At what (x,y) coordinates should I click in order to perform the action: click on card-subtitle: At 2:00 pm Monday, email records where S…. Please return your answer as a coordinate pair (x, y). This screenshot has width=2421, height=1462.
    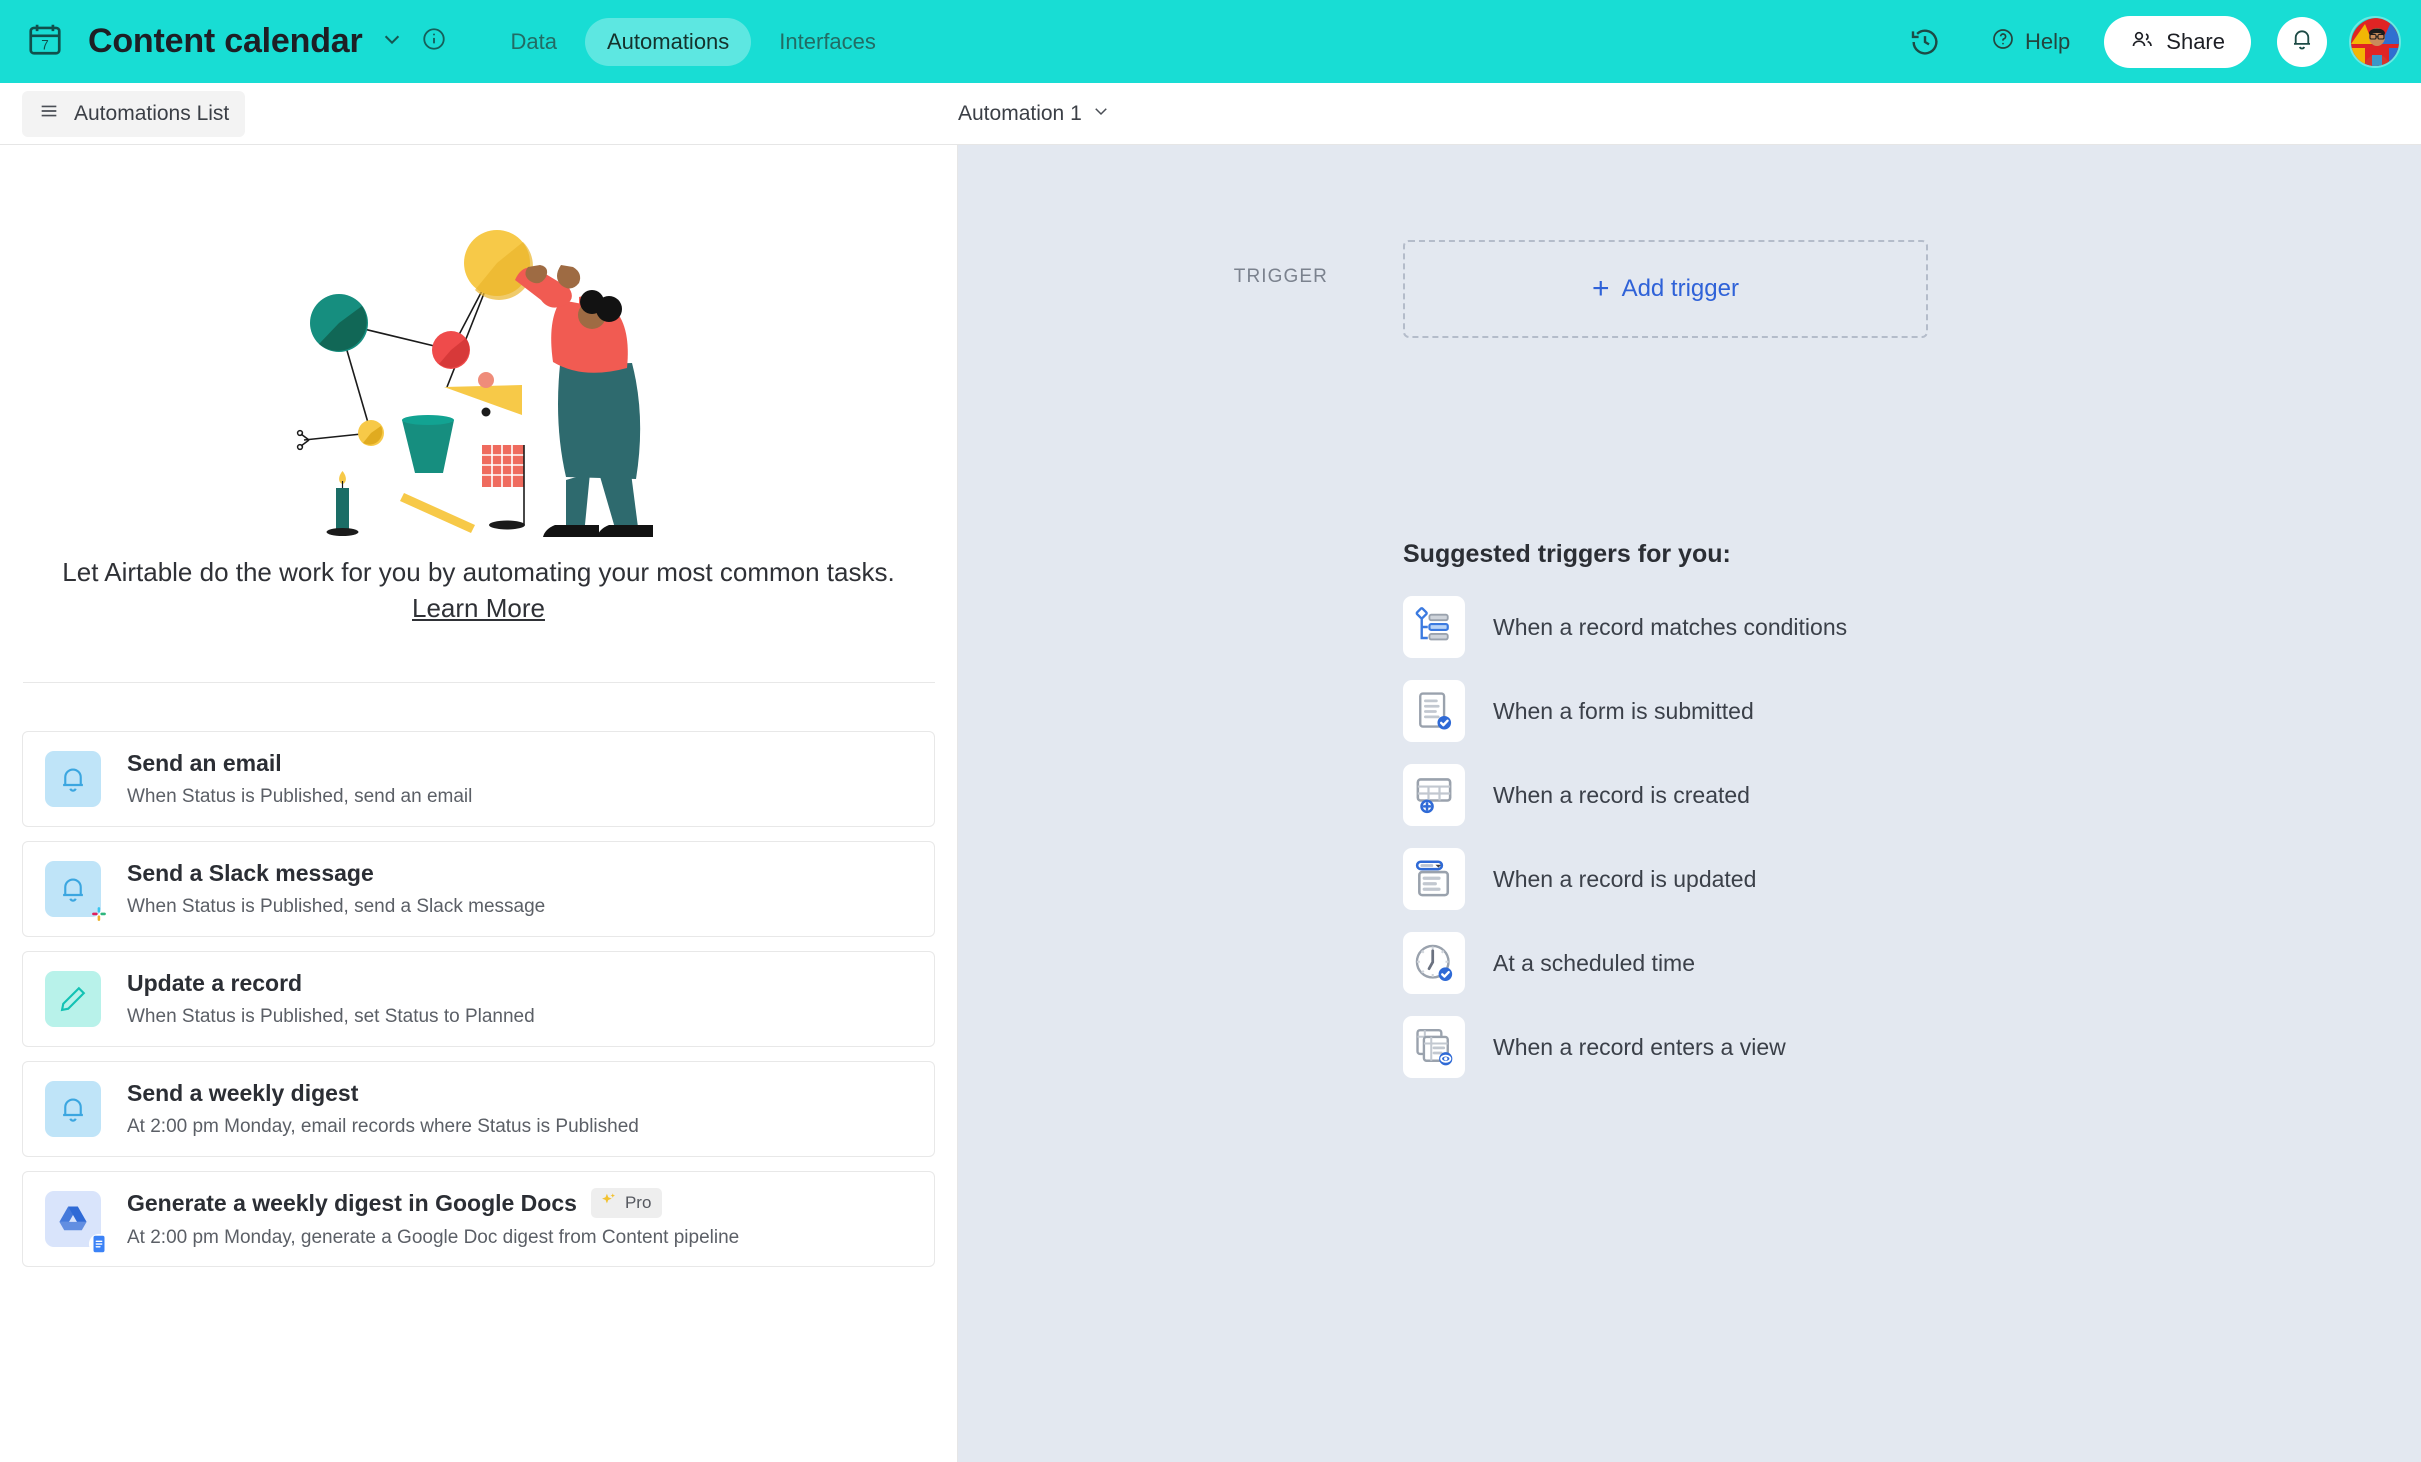
    Looking at the image, I should click on (383, 1126).